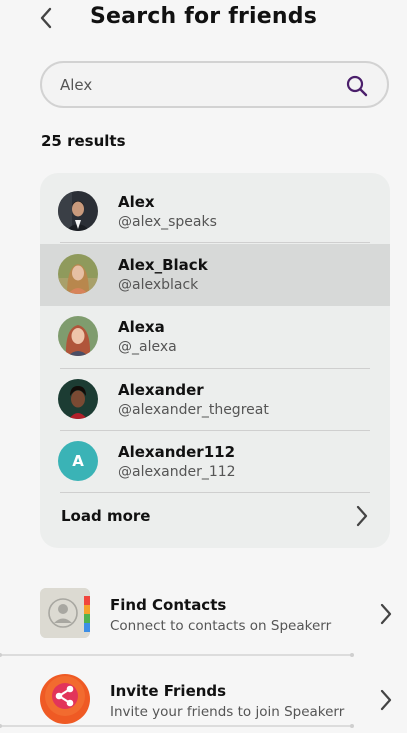 The image size is (407, 733). I want to click on search-box, so click(214, 84).